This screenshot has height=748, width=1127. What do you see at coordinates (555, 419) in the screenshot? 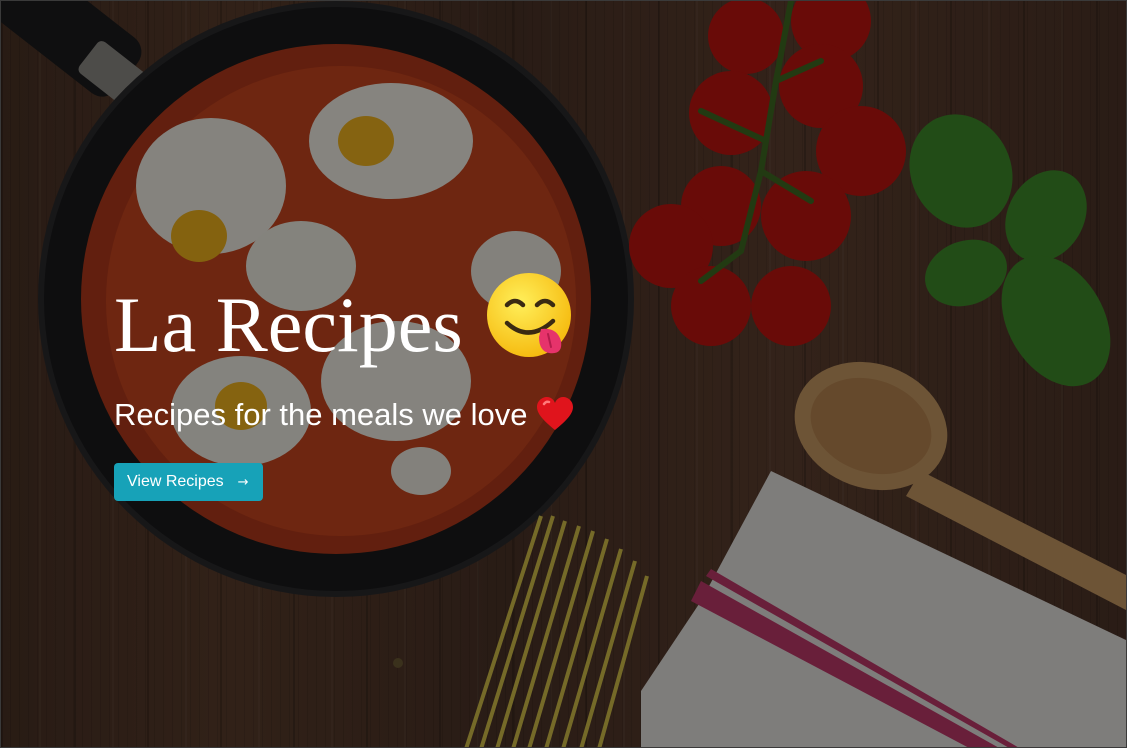
I see `red-heart-icon` at bounding box center [555, 419].